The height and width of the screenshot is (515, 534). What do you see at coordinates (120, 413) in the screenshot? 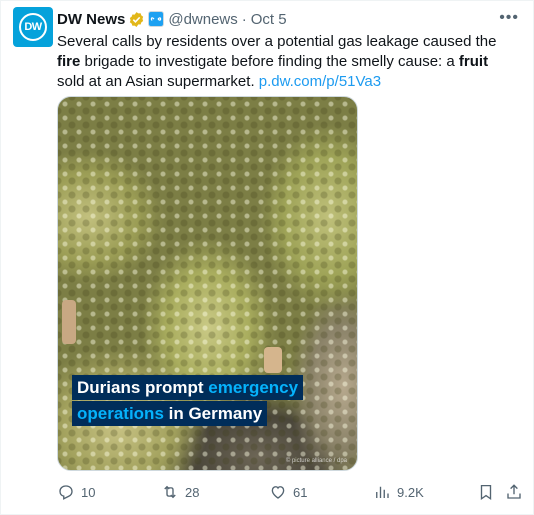
I see `caption-highlight: operations` at bounding box center [120, 413].